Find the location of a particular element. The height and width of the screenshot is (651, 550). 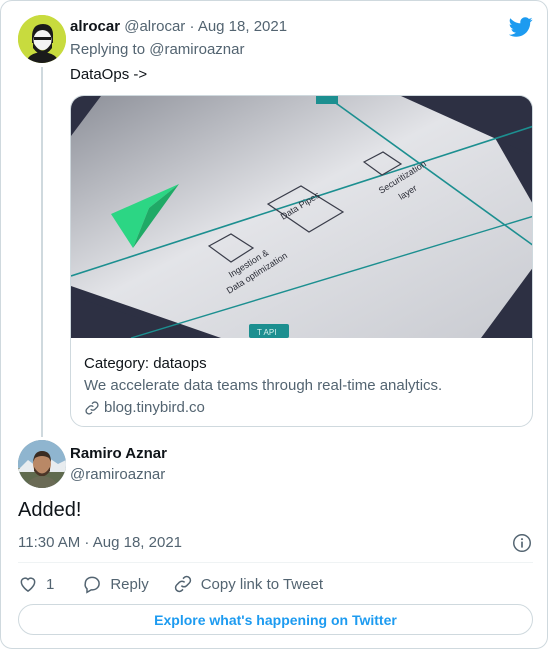

avatar-illustration is located at coordinates (42, 39).